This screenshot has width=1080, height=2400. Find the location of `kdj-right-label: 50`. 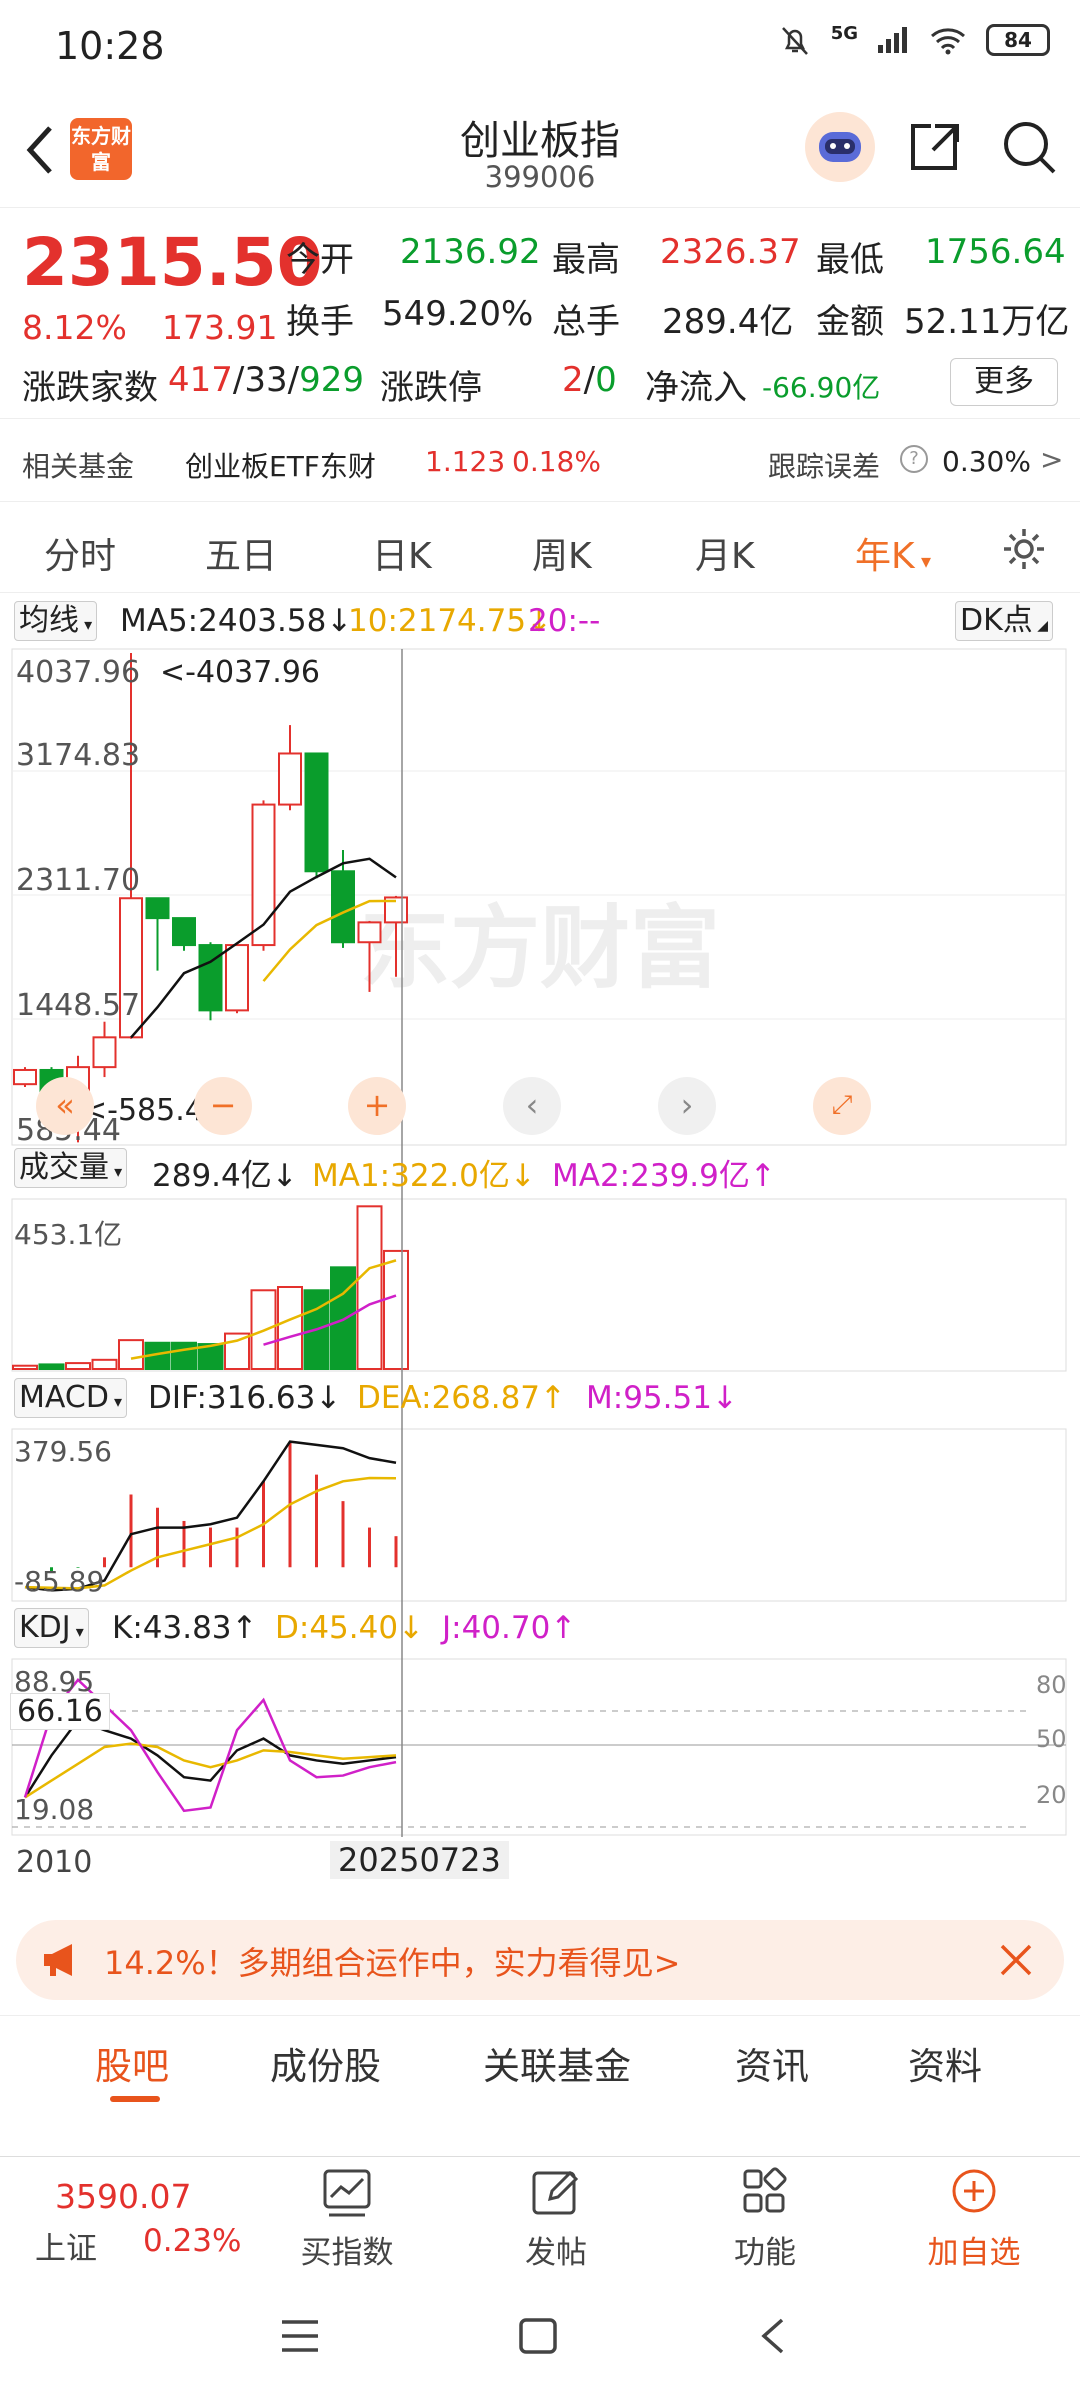

kdj-right-label: 50 is located at coordinates (1051, 1739).